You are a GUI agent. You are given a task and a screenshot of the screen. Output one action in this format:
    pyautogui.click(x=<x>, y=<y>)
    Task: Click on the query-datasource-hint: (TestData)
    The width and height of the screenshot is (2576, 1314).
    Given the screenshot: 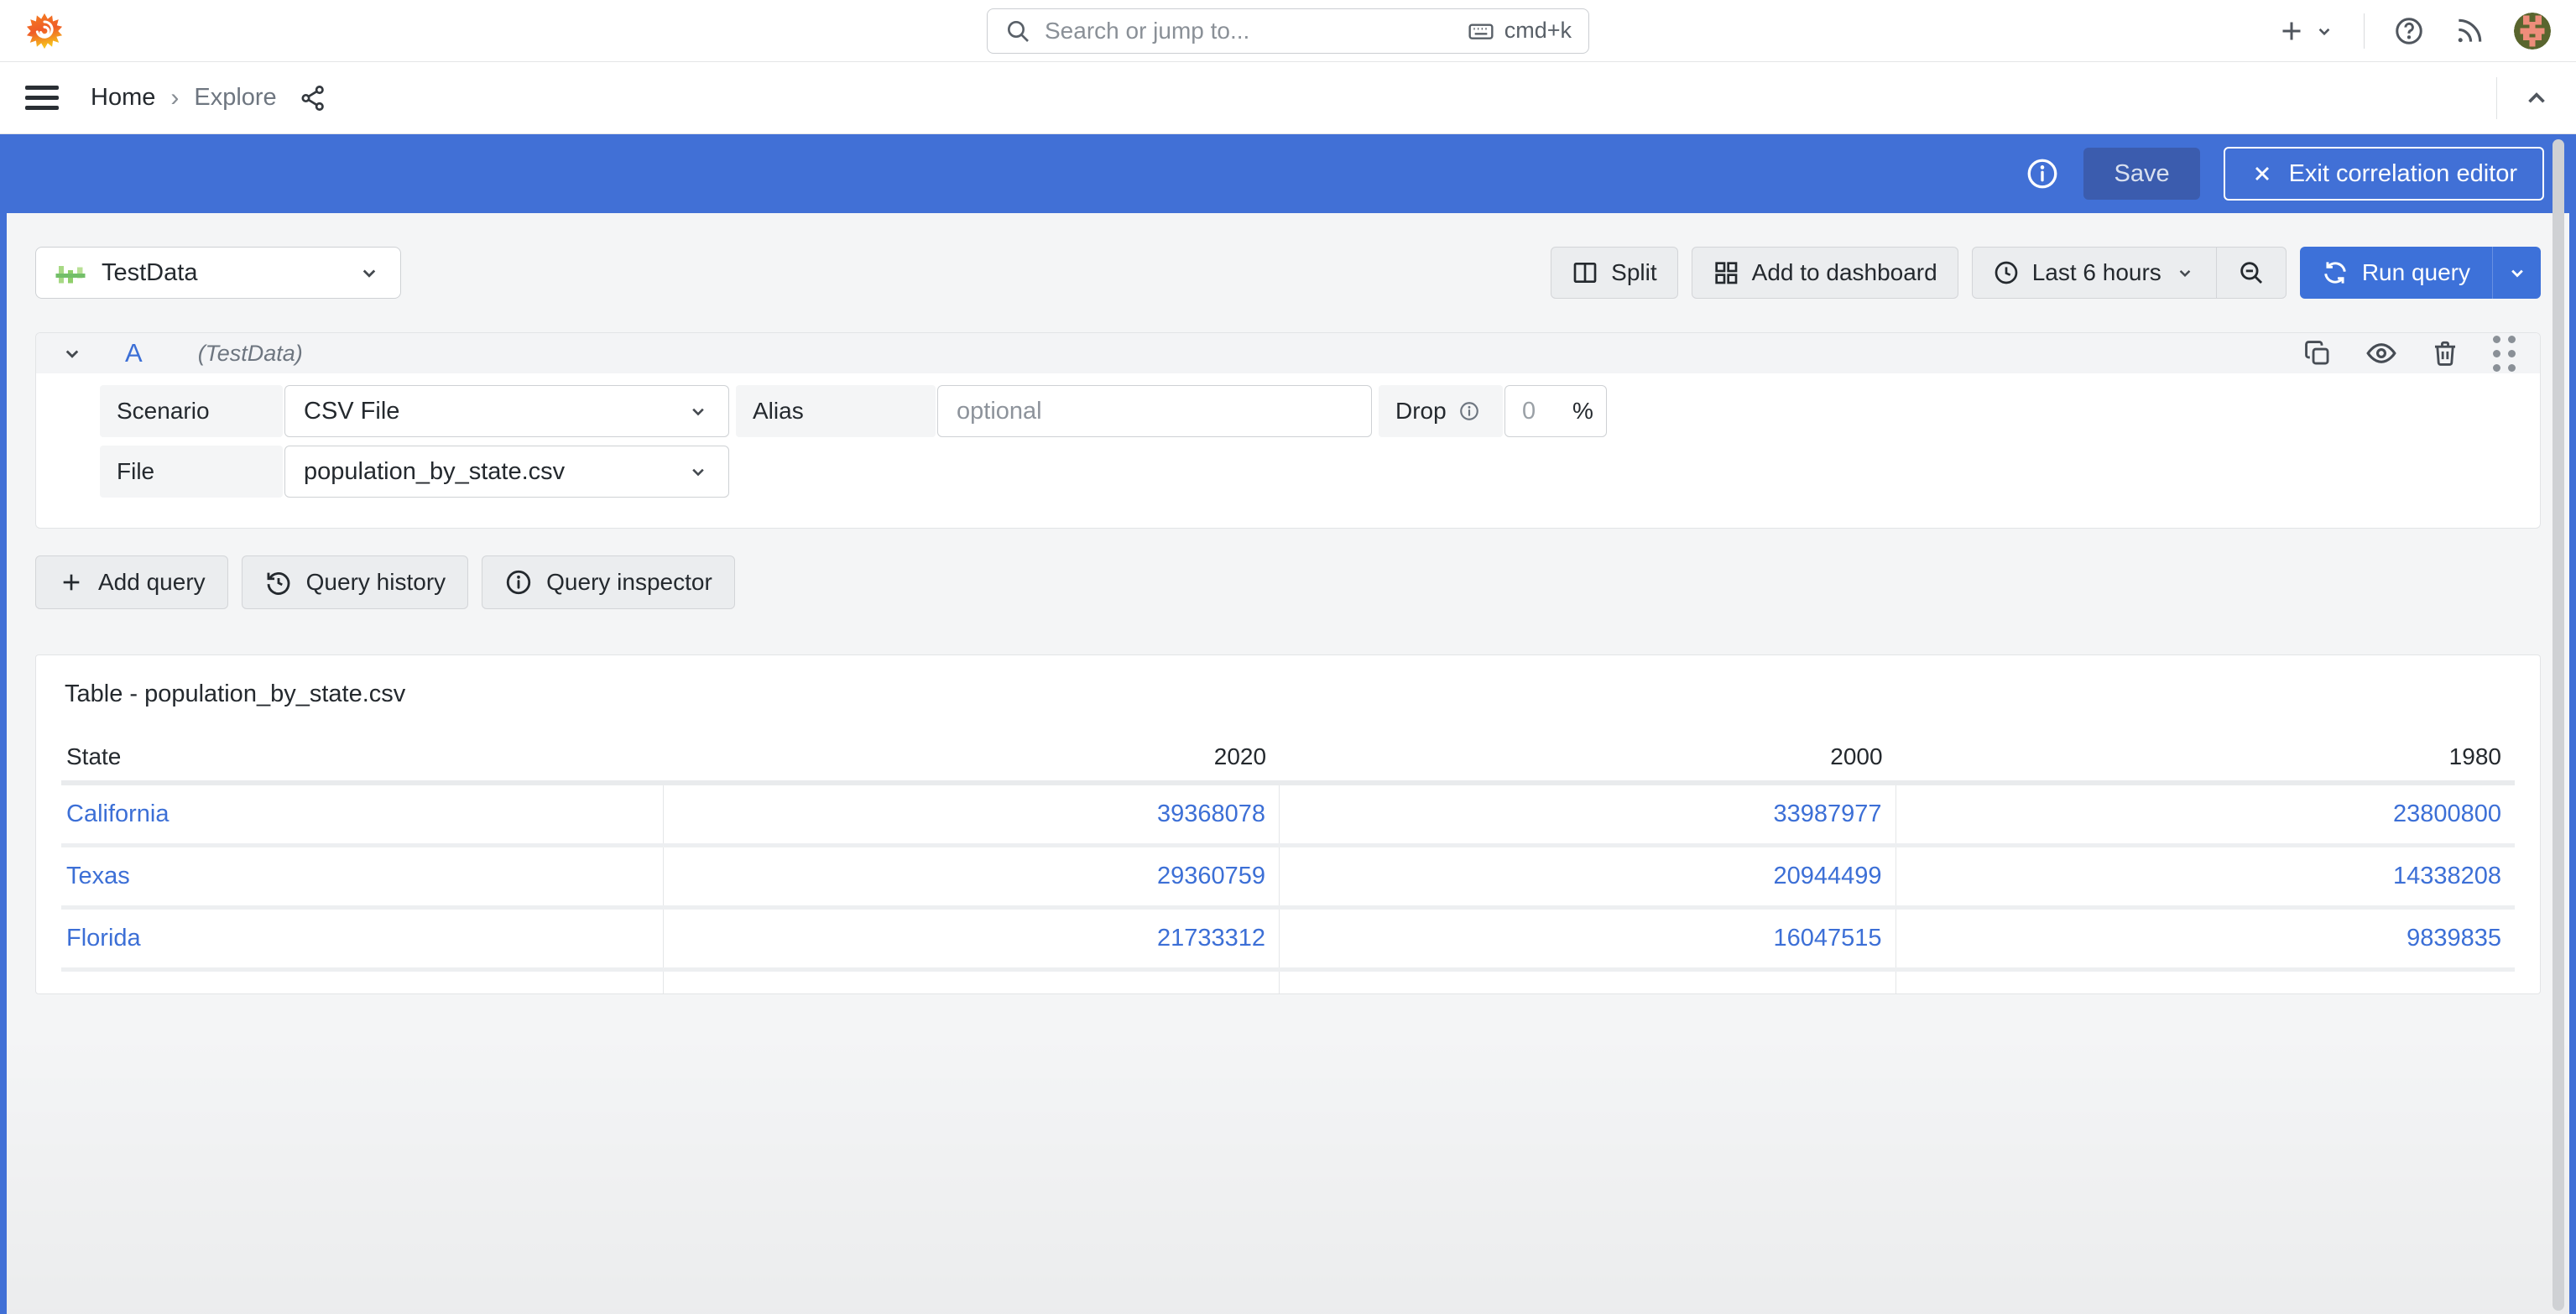 What is the action you would take?
    pyautogui.click(x=250, y=353)
    